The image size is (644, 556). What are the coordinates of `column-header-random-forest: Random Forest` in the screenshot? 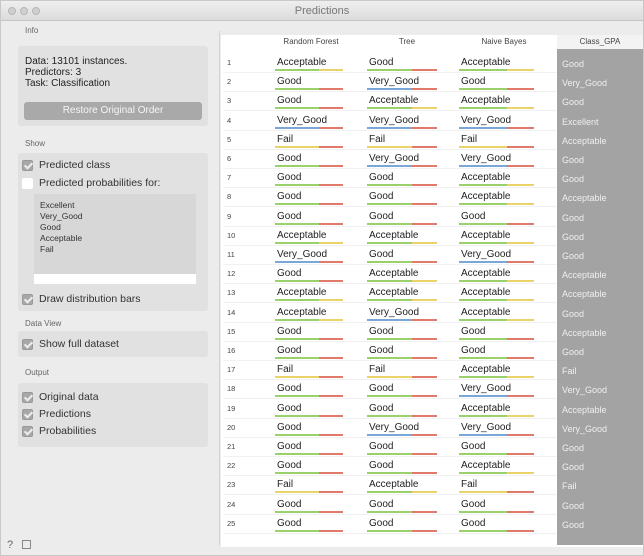 It's located at (311, 41).